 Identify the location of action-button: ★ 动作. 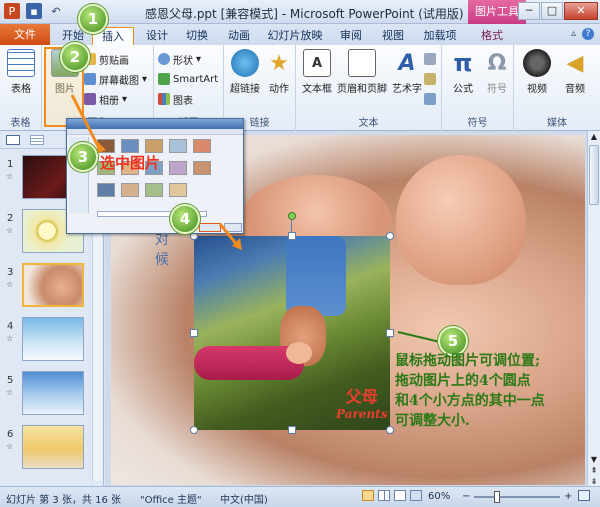
(279, 72).